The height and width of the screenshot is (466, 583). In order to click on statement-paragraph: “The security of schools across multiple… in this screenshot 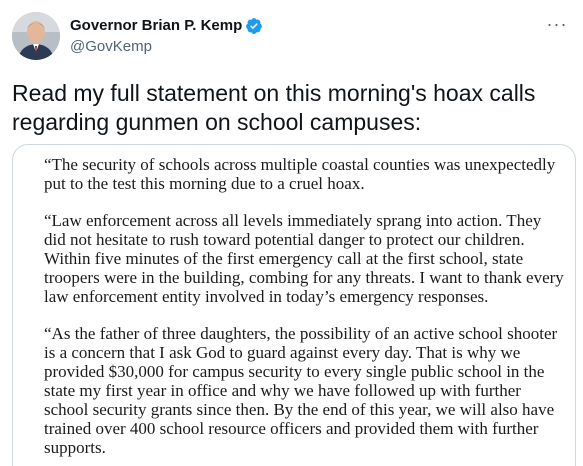, I will do `click(300, 174)`.